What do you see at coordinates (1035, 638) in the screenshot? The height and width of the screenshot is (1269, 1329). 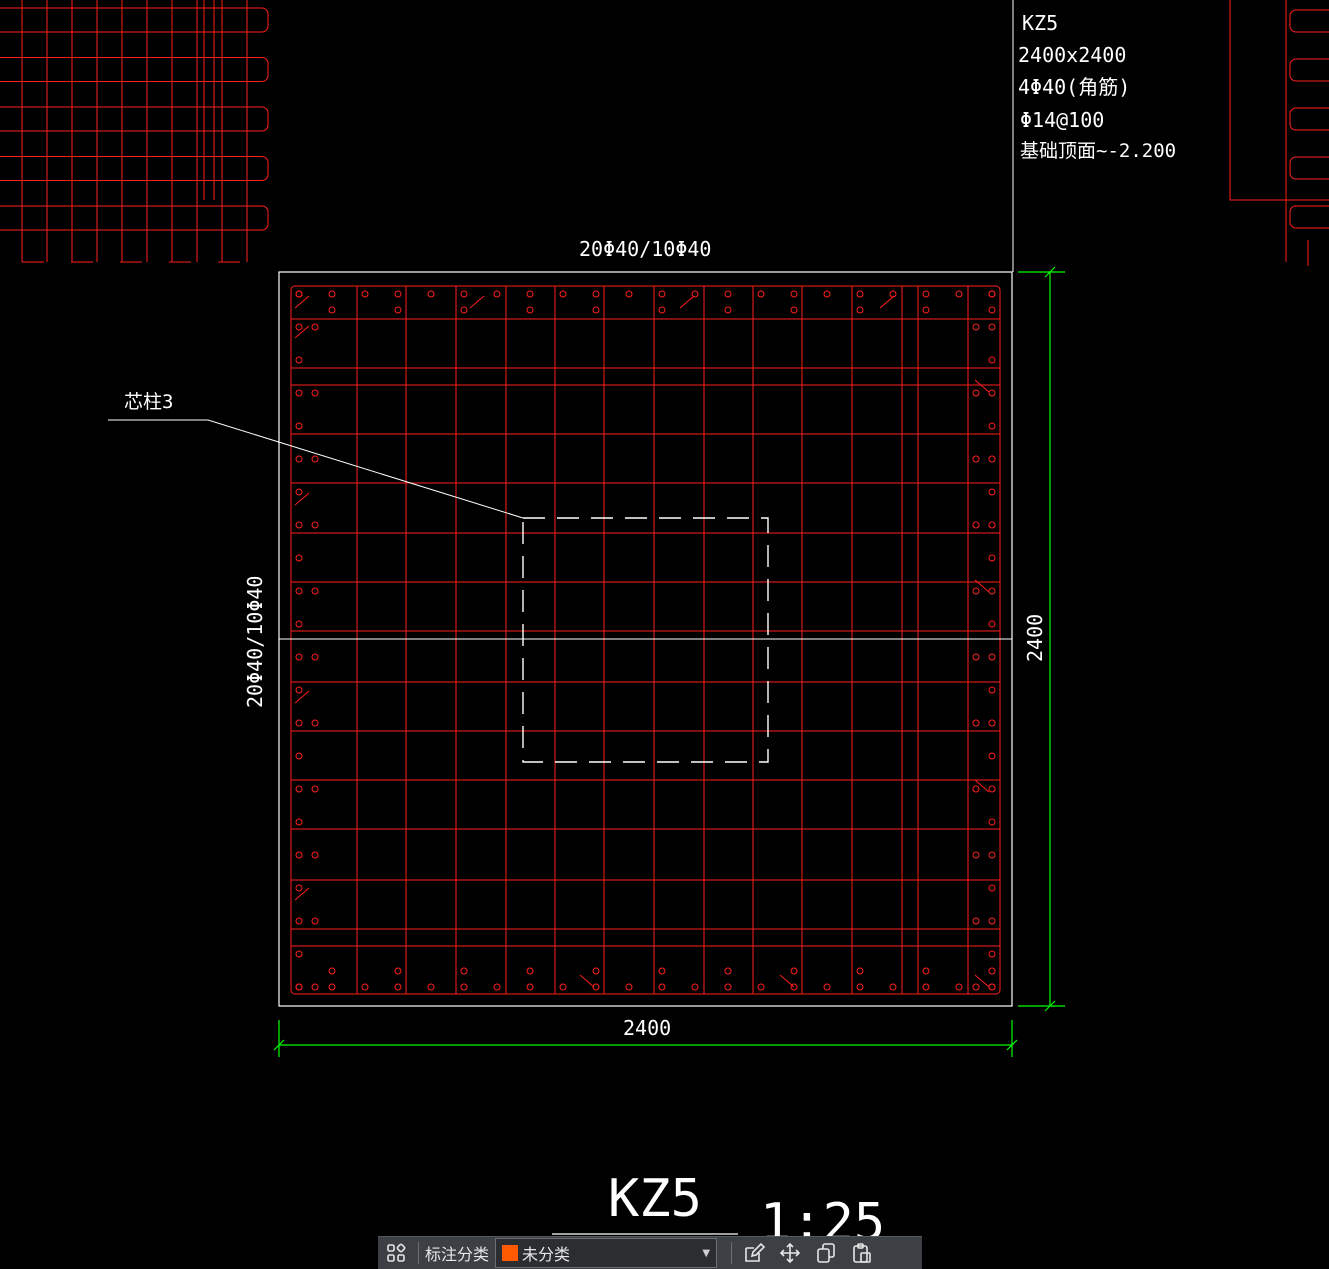 I see `dim-vertical-value: 2400` at bounding box center [1035, 638].